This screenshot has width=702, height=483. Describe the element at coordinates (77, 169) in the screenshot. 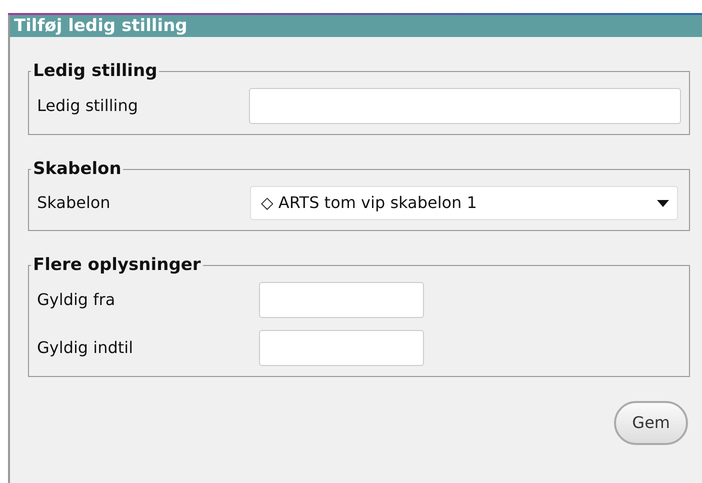

I see `section-legend: Skabelon` at that location.